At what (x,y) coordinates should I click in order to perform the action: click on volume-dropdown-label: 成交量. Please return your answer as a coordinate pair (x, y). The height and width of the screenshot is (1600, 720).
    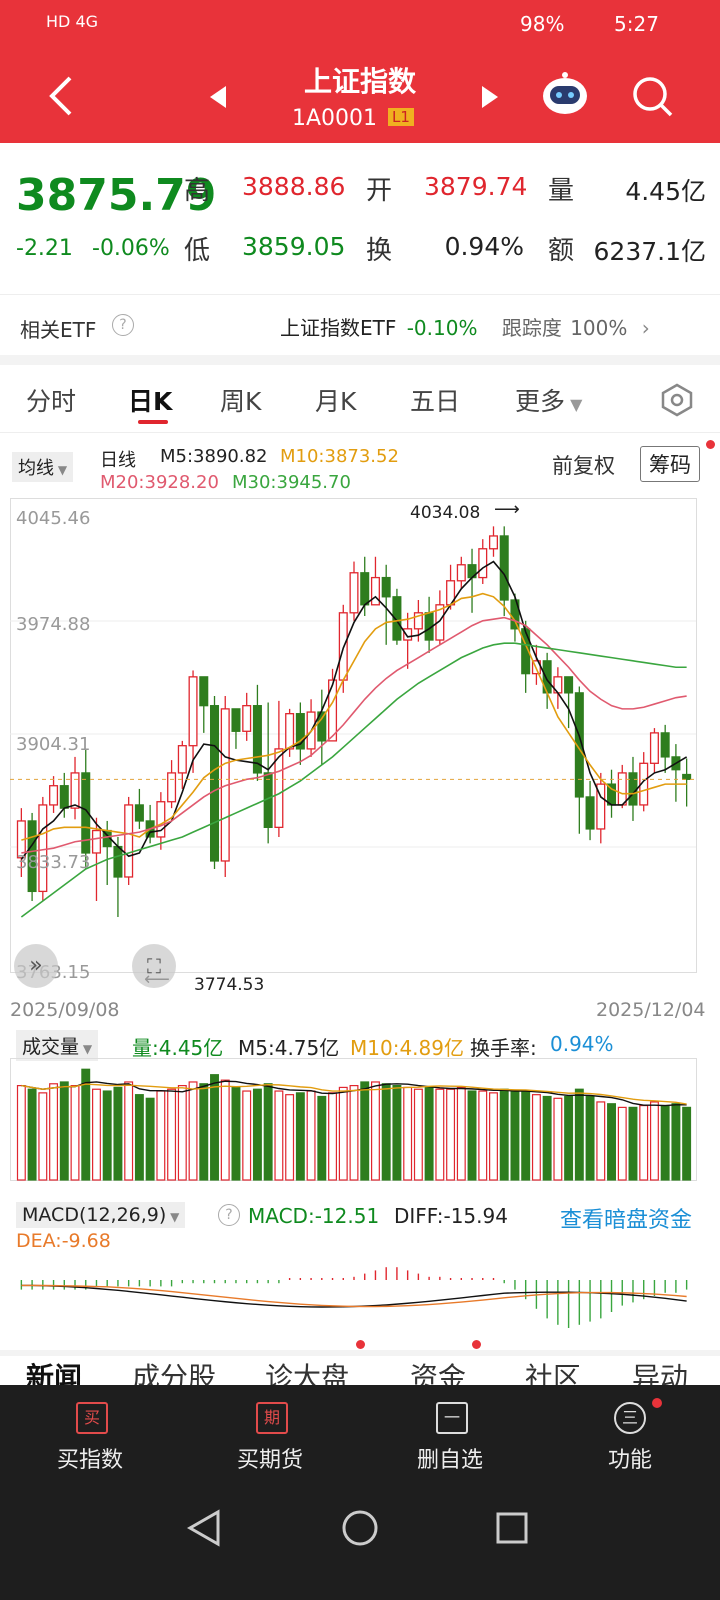
    Looking at the image, I should click on (51, 1047).